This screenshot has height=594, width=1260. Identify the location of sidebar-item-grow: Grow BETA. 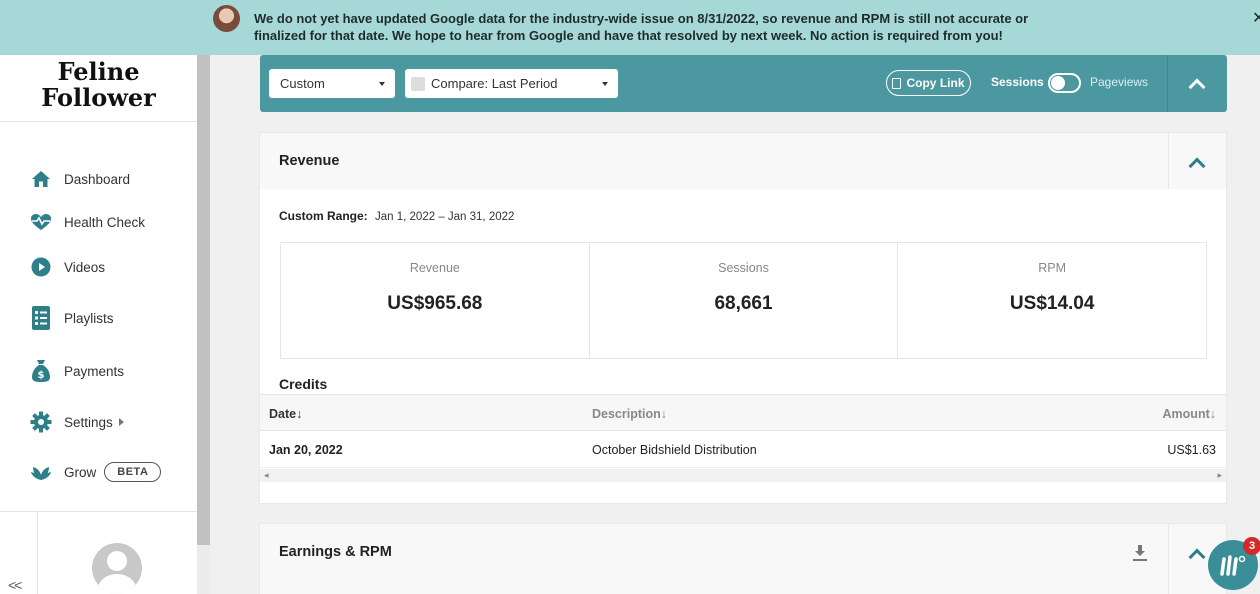
(110, 472).